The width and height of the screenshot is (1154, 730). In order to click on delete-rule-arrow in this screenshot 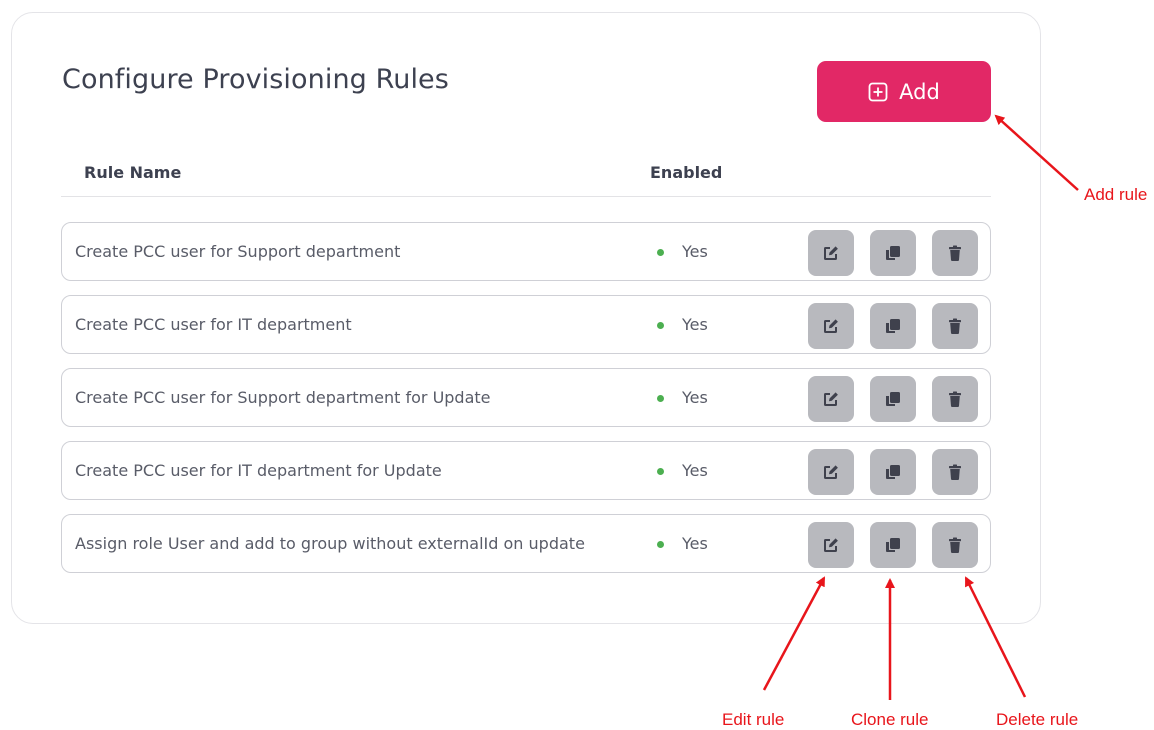, I will do `click(995, 637)`.